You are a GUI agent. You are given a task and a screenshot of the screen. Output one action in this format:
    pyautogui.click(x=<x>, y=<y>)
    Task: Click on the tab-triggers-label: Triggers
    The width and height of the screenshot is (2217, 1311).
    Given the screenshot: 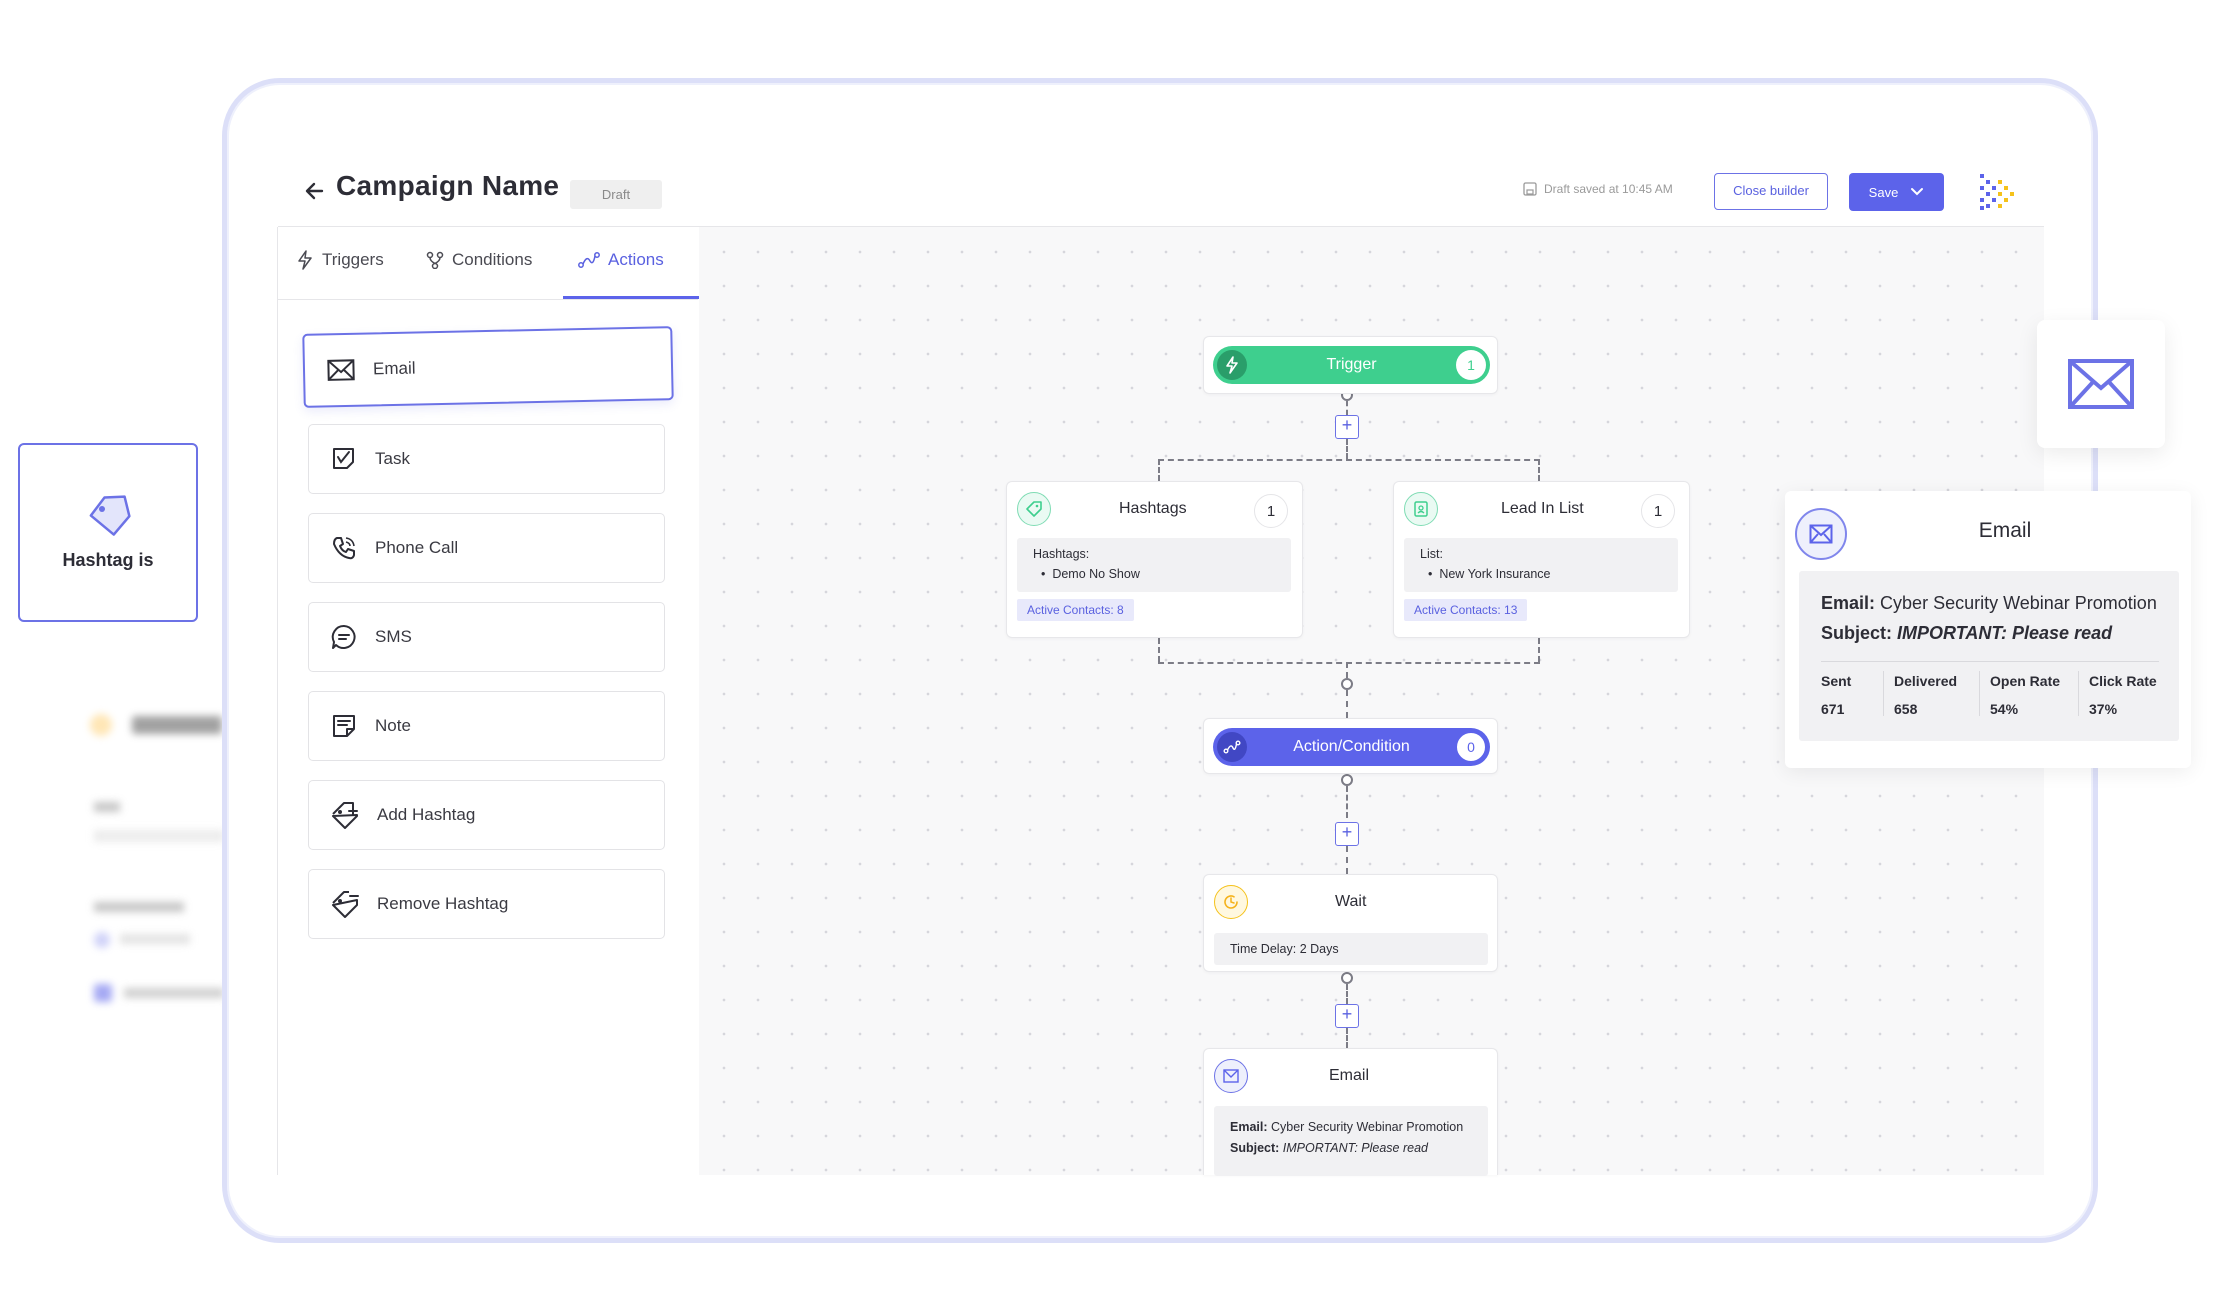 What is the action you would take?
    pyautogui.click(x=353, y=259)
    